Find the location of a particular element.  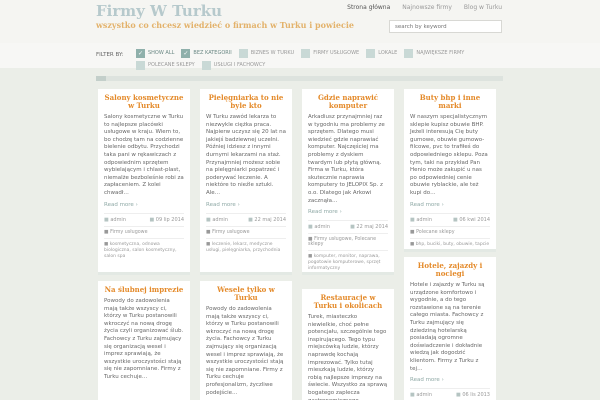

post-date: 06 kwi 2014 is located at coordinates (474, 219).